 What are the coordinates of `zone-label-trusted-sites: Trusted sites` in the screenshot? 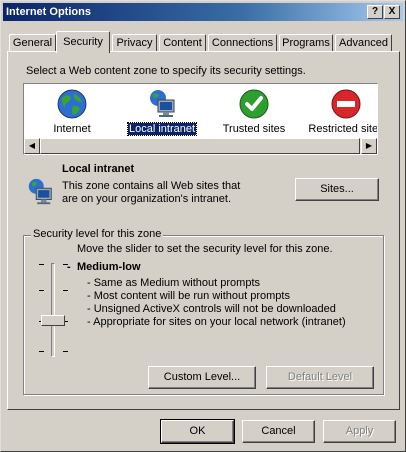 It's located at (254, 129).